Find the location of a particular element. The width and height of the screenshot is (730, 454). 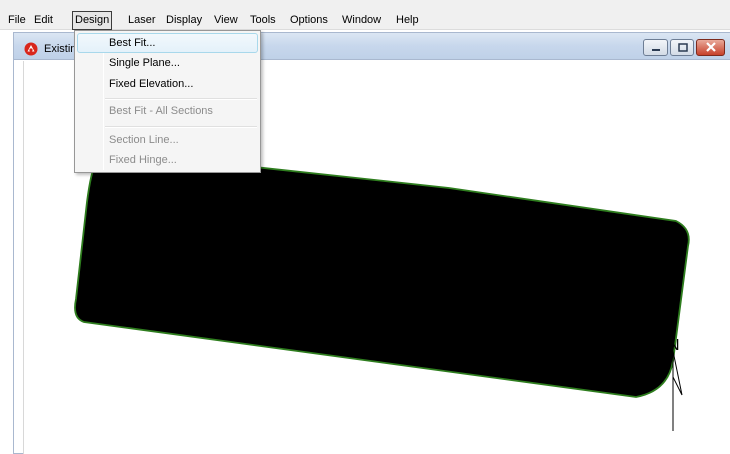

close-icon is located at coordinates (711, 47).